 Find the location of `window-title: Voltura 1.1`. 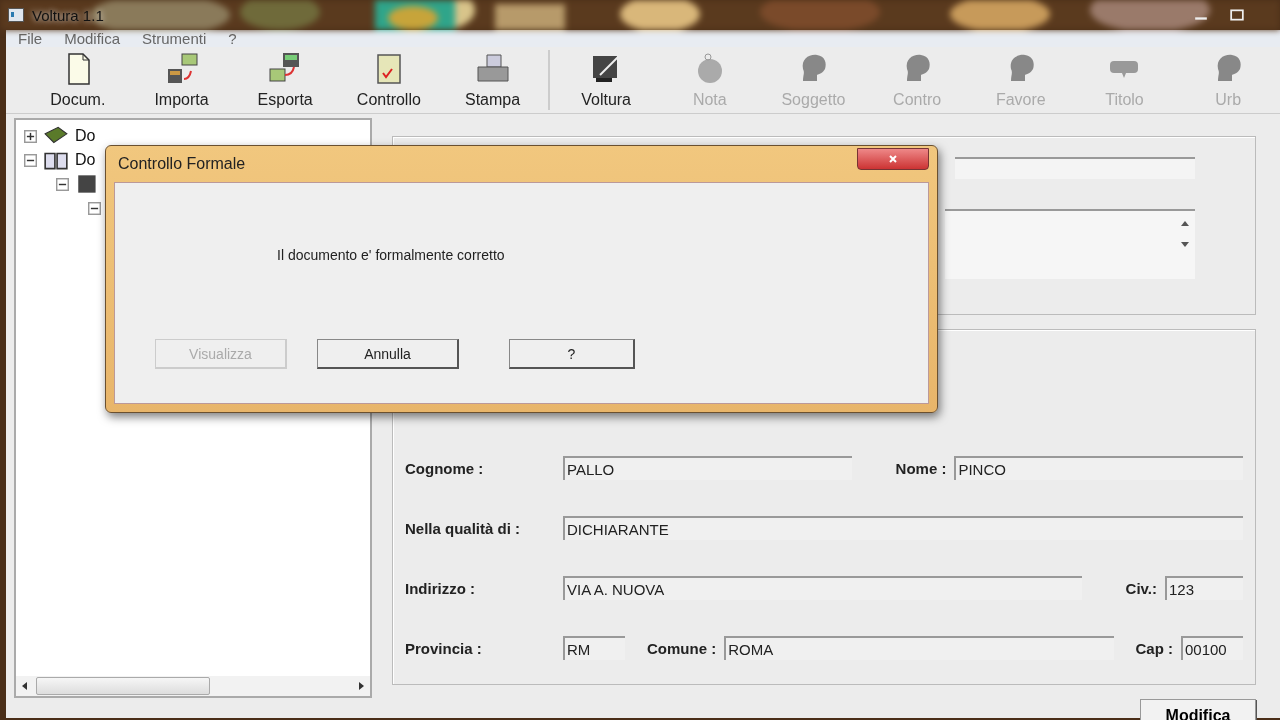

window-title: Voltura 1.1 is located at coordinates (68, 15).